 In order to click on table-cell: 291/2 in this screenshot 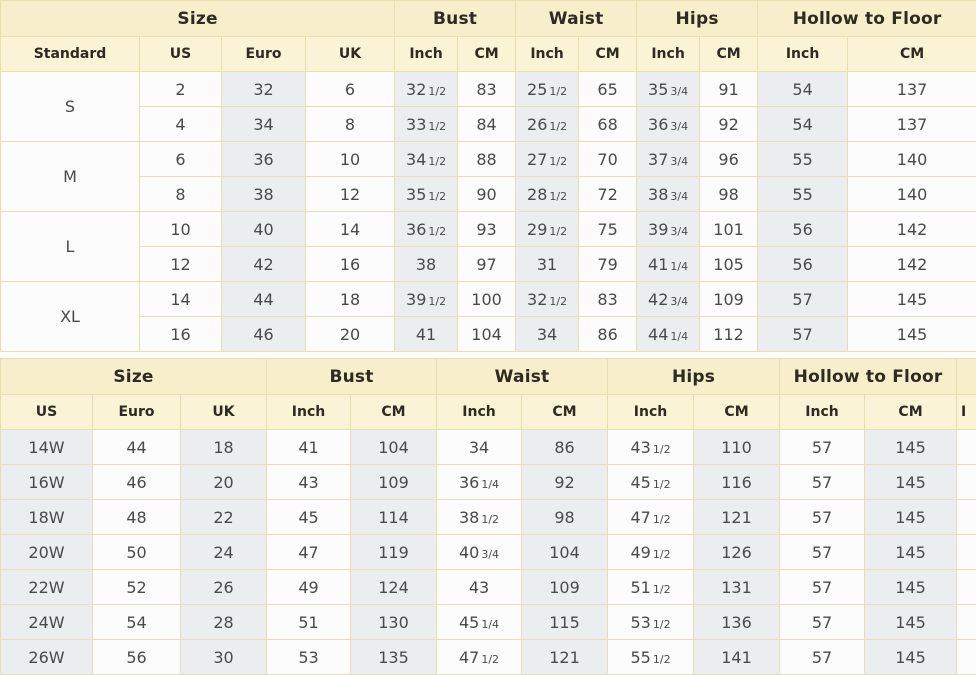, I will do `click(547, 229)`.